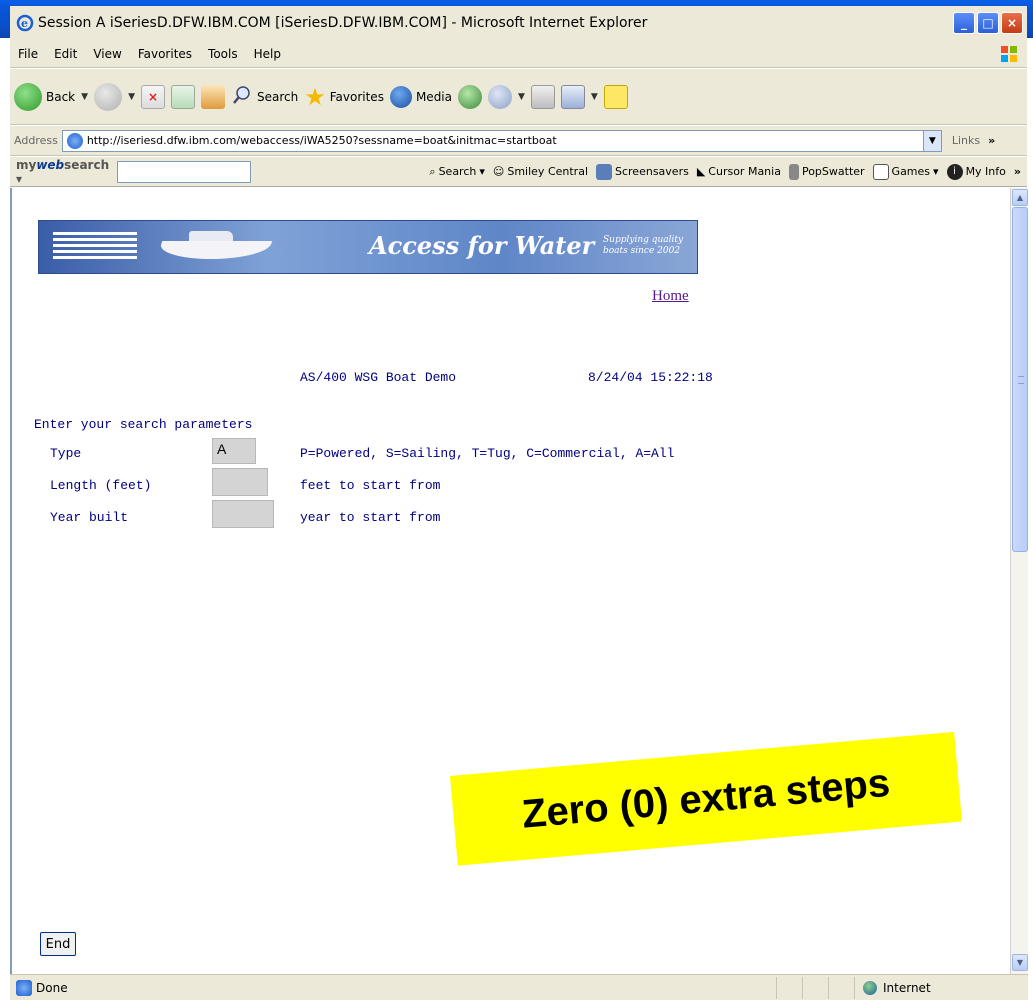 The width and height of the screenshot is (1033, 1003). What do you see at coordinates (108, 96) in the screenshot?
I see `forward-arrow-icon` at bounding box center [108, 96].